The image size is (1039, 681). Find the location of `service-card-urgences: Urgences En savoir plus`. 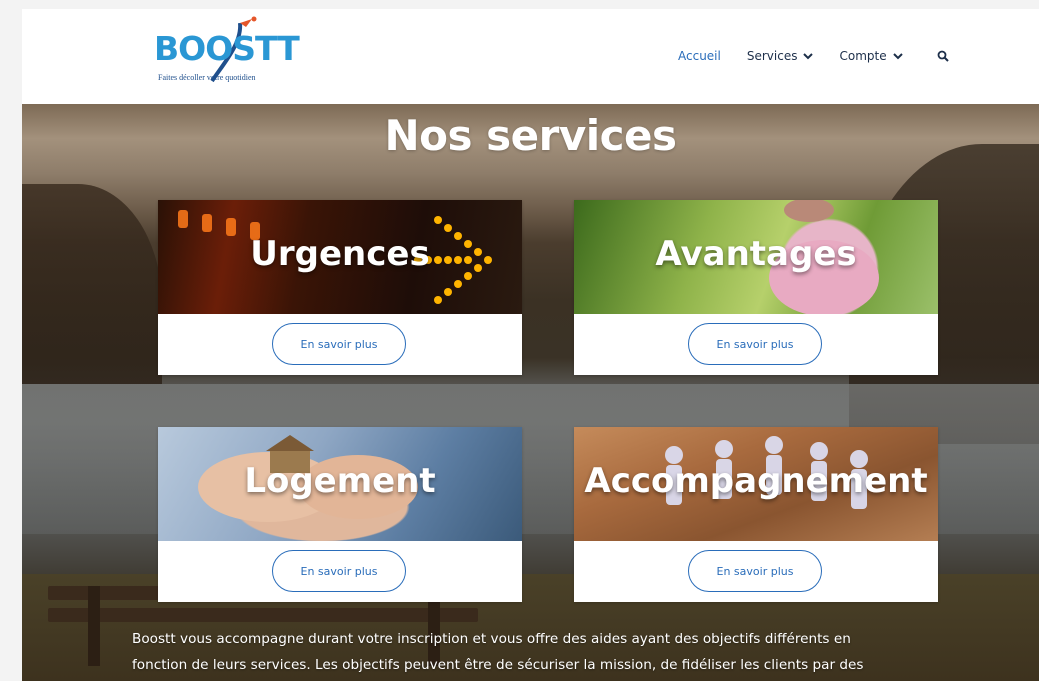

service-card-urgences: Urgences En savoir plus is located at coordinates (340, 287).